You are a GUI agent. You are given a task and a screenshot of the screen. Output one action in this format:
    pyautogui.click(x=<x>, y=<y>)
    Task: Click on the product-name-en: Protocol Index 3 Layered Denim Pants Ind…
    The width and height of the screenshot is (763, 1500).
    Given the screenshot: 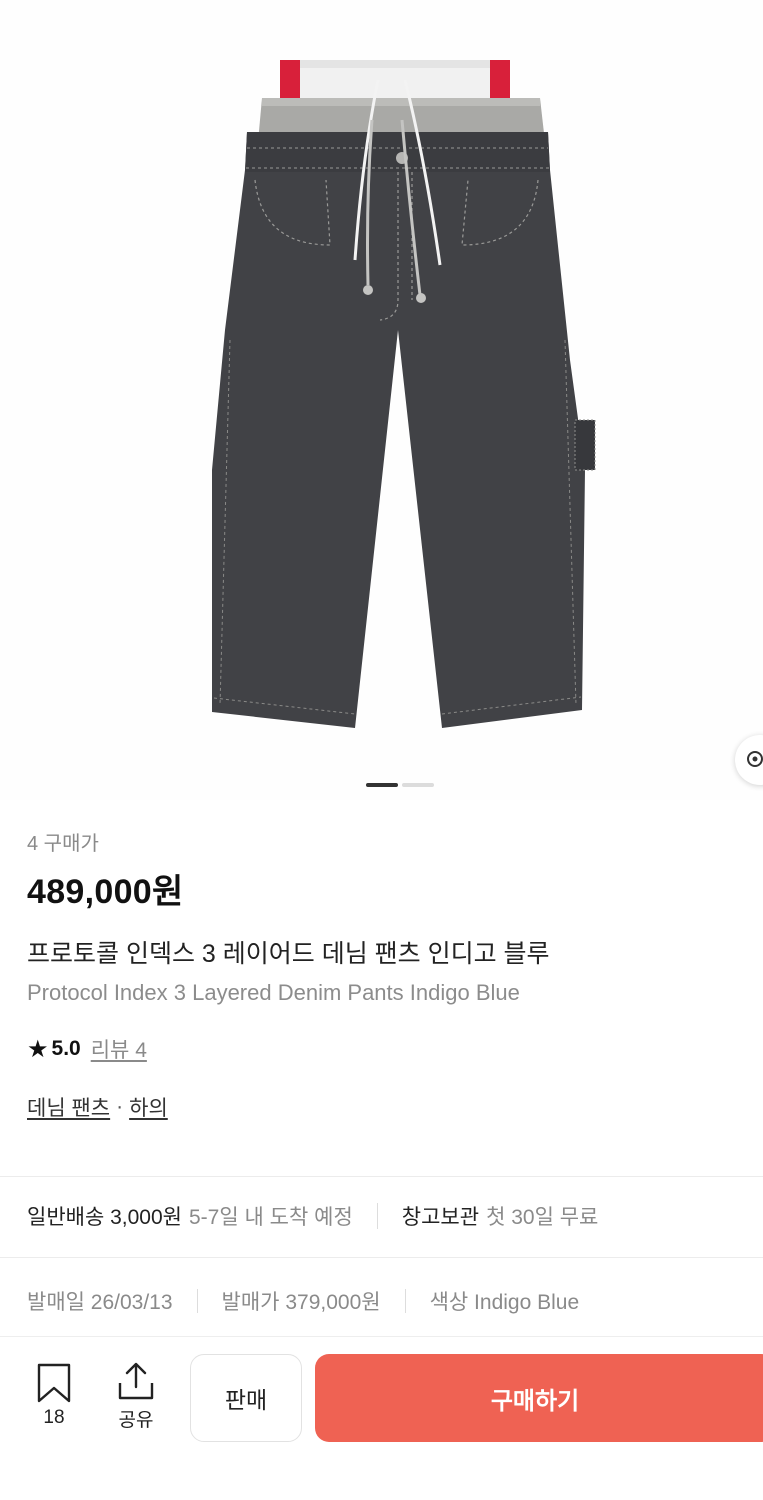 What is the action you would take?
    pyautogui.click(x=273, y=992)
    